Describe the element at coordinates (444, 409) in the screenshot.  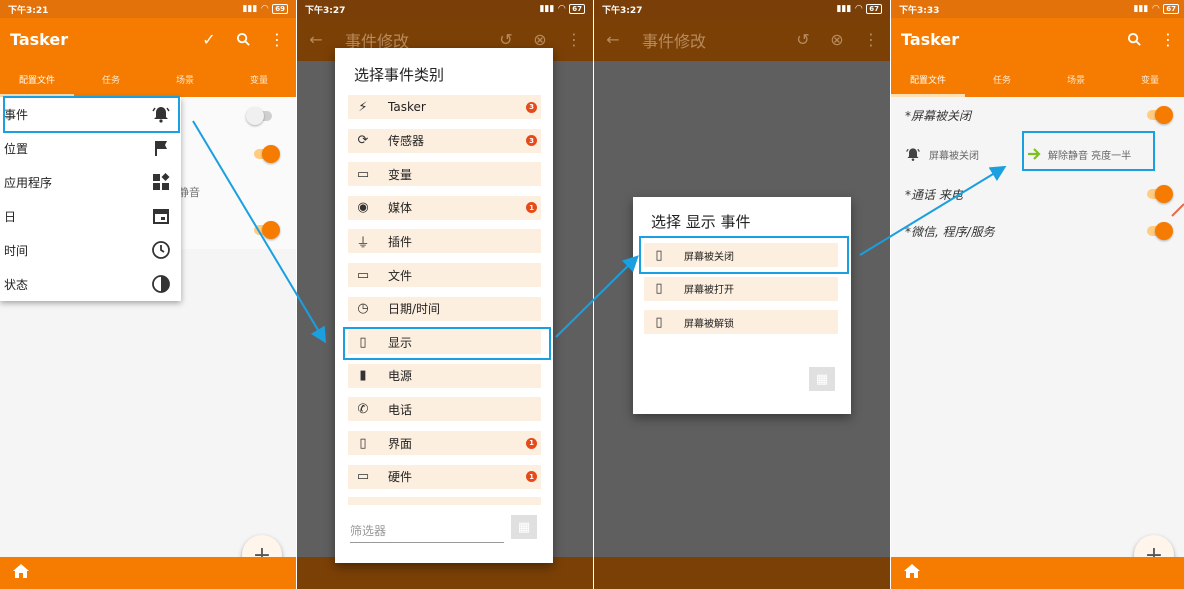
I see `category-item: ✆ 电话` at that location.